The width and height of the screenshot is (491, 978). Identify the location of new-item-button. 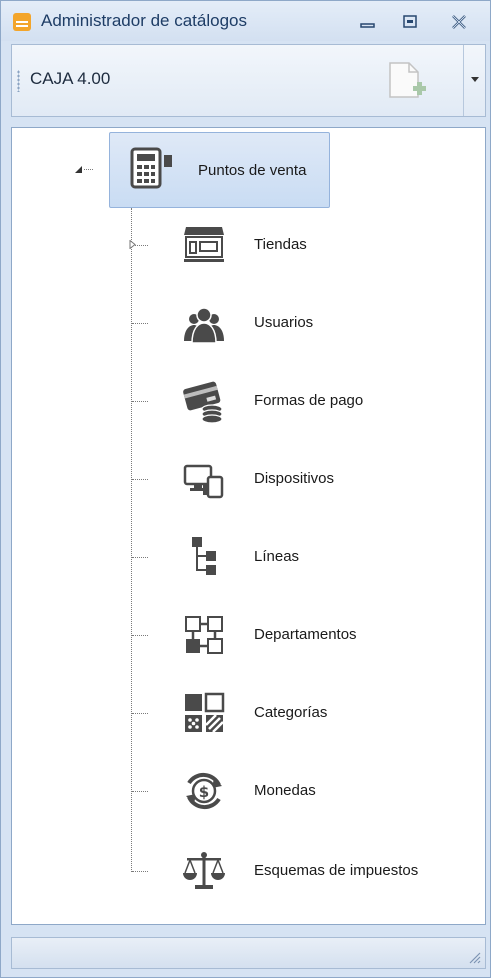
(406, 81).